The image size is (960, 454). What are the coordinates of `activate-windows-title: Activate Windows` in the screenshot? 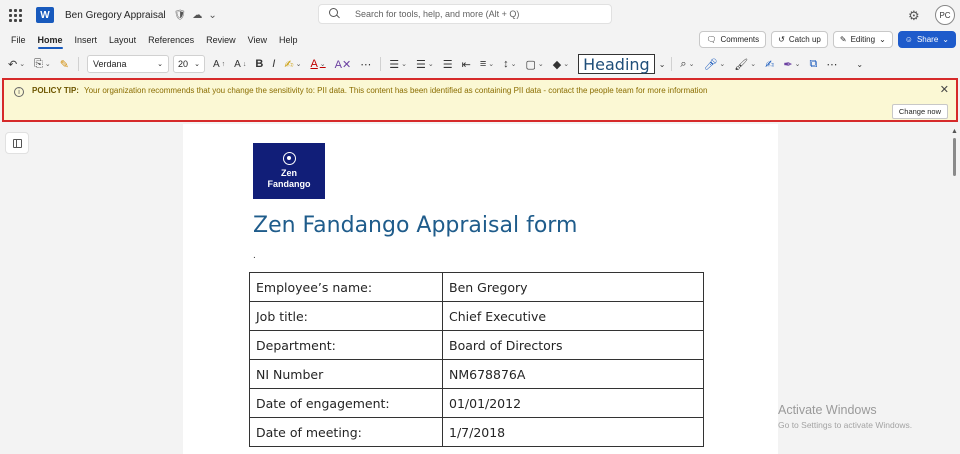 It's located at (827, 410).